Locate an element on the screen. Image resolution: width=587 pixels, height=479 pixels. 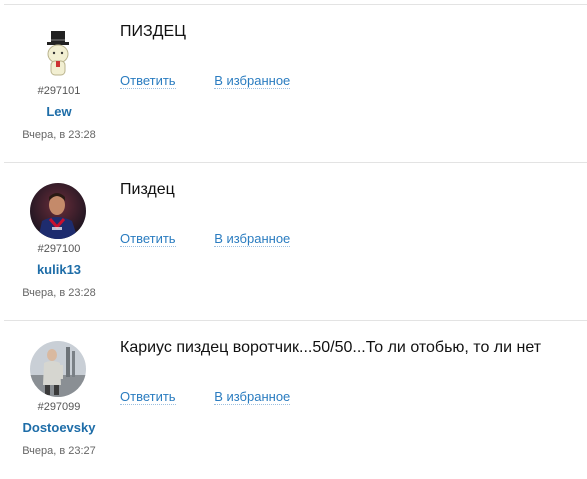
cat-with-top-hat-avatar is located at coordinates (58, 53).